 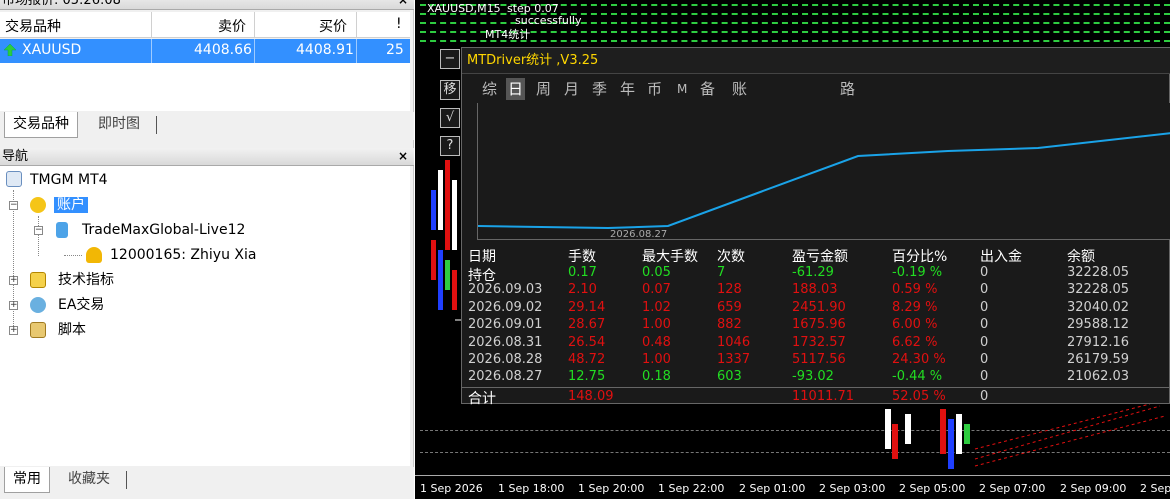 What do you see at coordinates (450, 90) in the screenshot?
I see `move-button: 移` at bounding box center [450, 90].